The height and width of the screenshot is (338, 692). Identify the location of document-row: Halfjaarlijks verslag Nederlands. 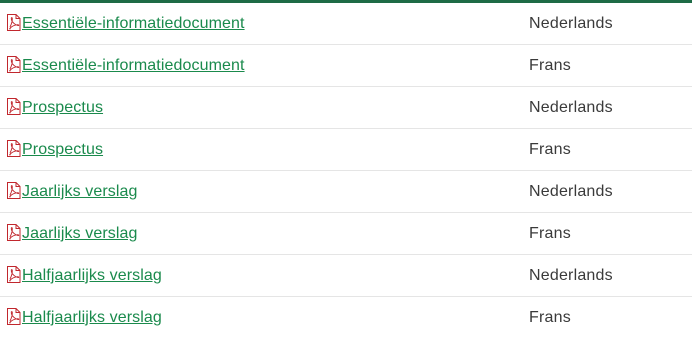
(346, 275).